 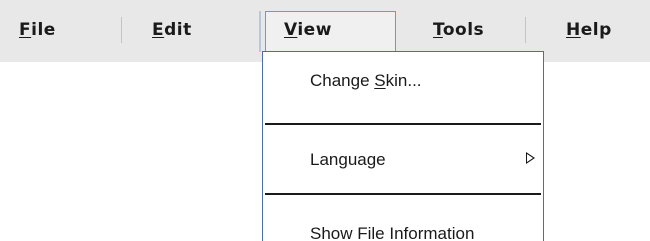 What do you see at coordinates (530, 158) in the screenshot?
I see `triangle-right-icon` at bounding box center [530, 158].